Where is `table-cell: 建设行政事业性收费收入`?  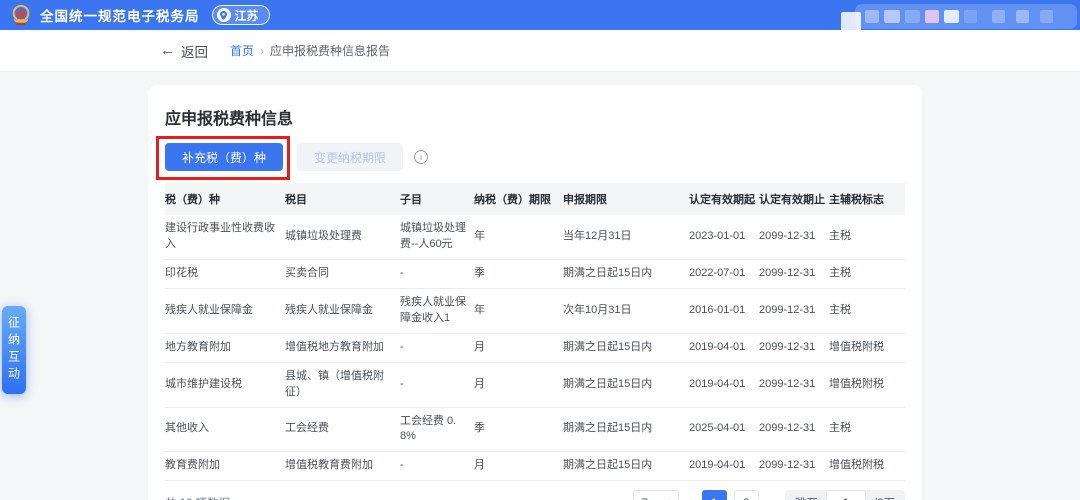 table-cell: 建设行政事业性收费收入 is located at coordinates (225, 237).